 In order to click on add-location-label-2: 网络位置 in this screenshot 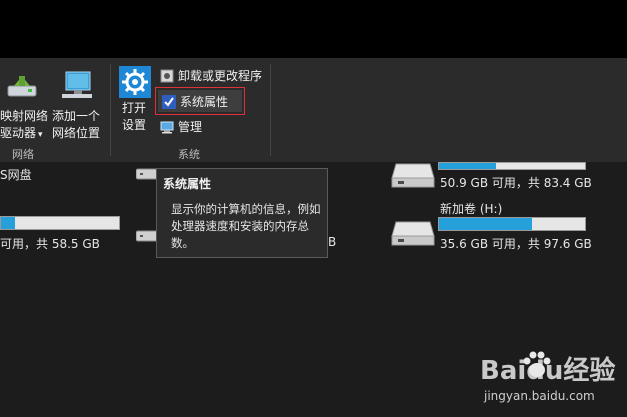, I will do `click(76, 133)`.